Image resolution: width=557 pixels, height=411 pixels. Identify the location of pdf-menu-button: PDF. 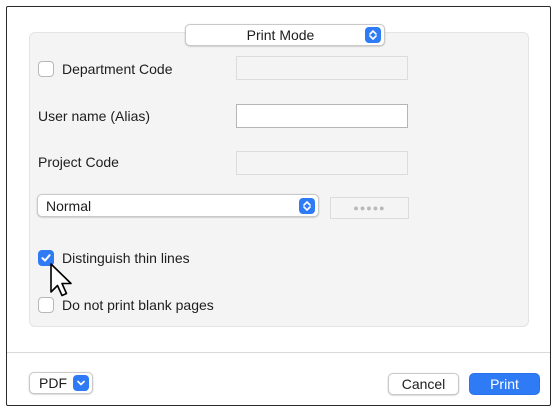
(61, 383).